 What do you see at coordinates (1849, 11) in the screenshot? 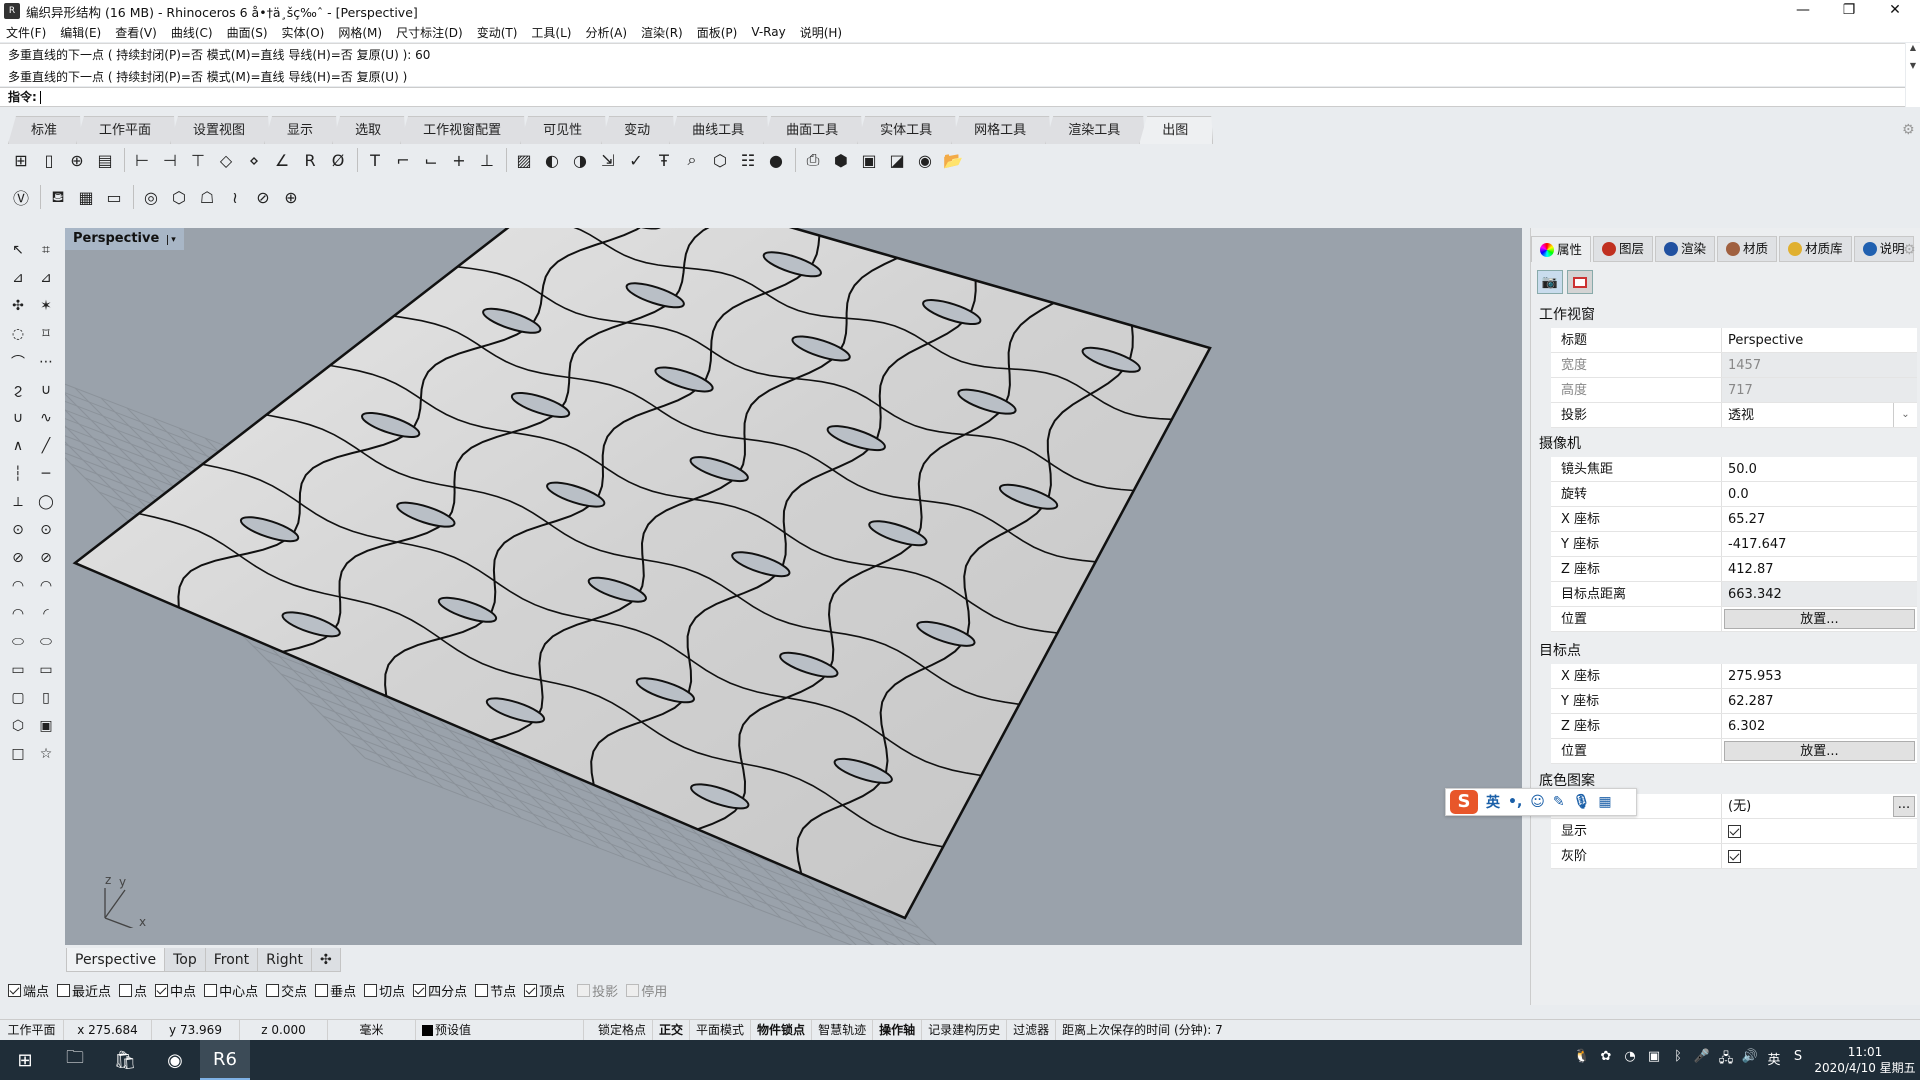
I see `restore-button: ❐` at bounding box center [1849, 11].